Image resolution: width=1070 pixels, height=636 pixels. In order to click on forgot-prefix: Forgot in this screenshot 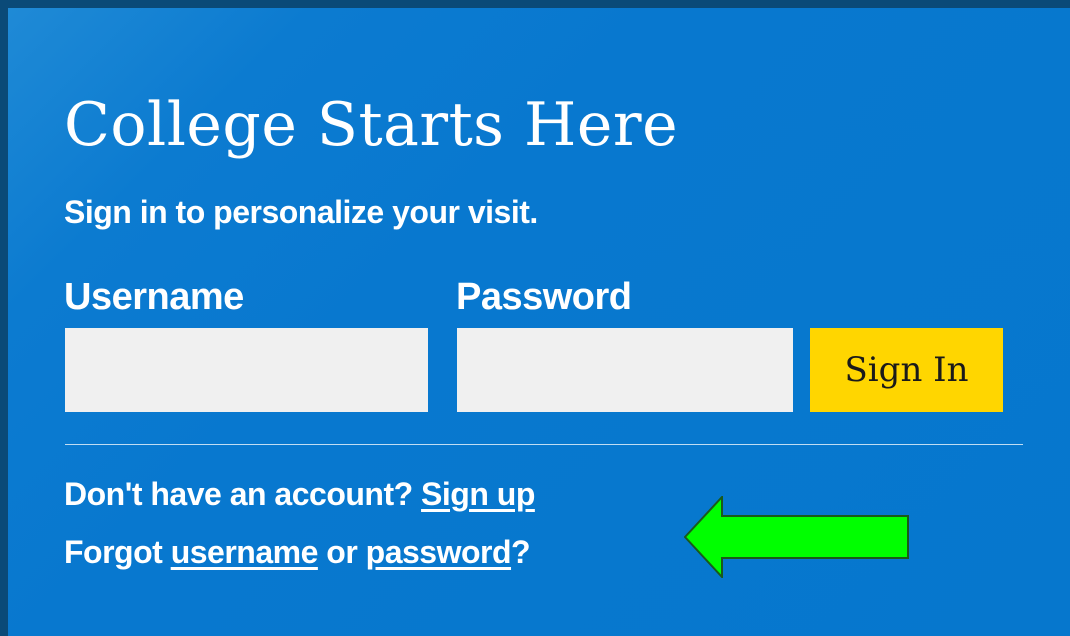, I will do `click(113, 552)`.